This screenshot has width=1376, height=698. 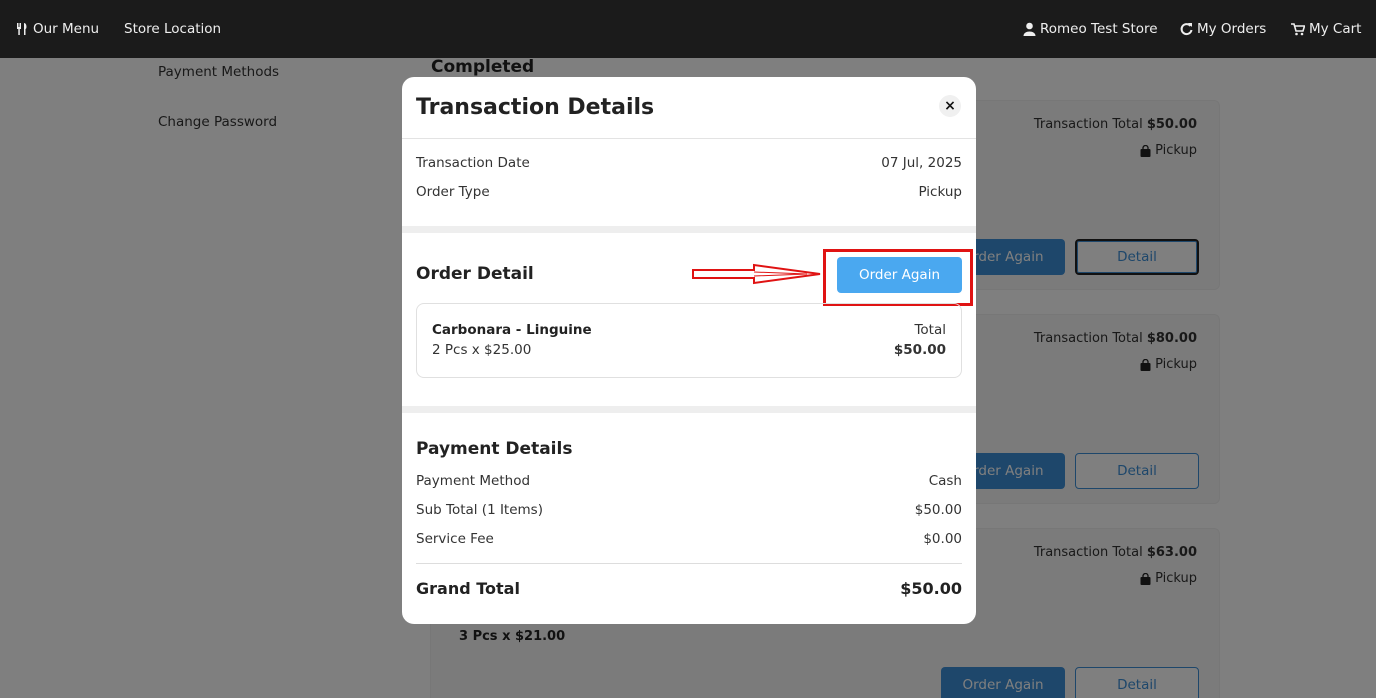 I want to click on user-icon, so click(x=1029, y=29).